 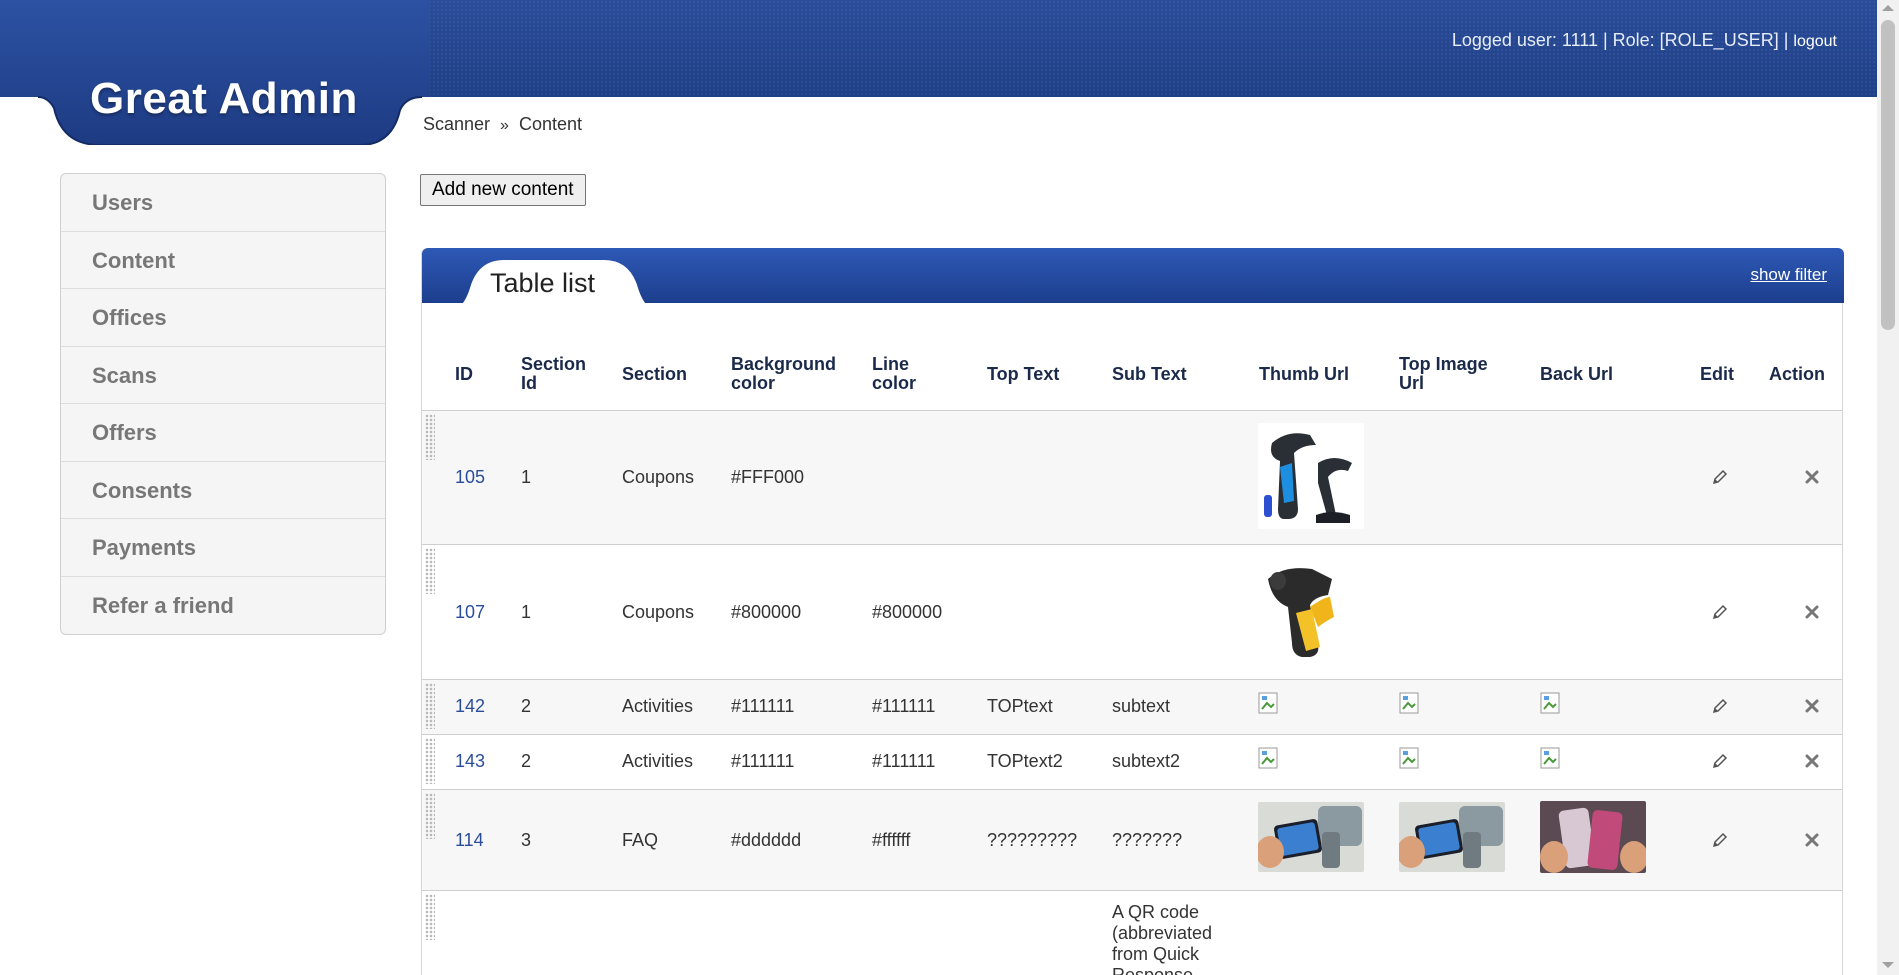 I want to click on cell-id: 143, so click(x=470, y=761).